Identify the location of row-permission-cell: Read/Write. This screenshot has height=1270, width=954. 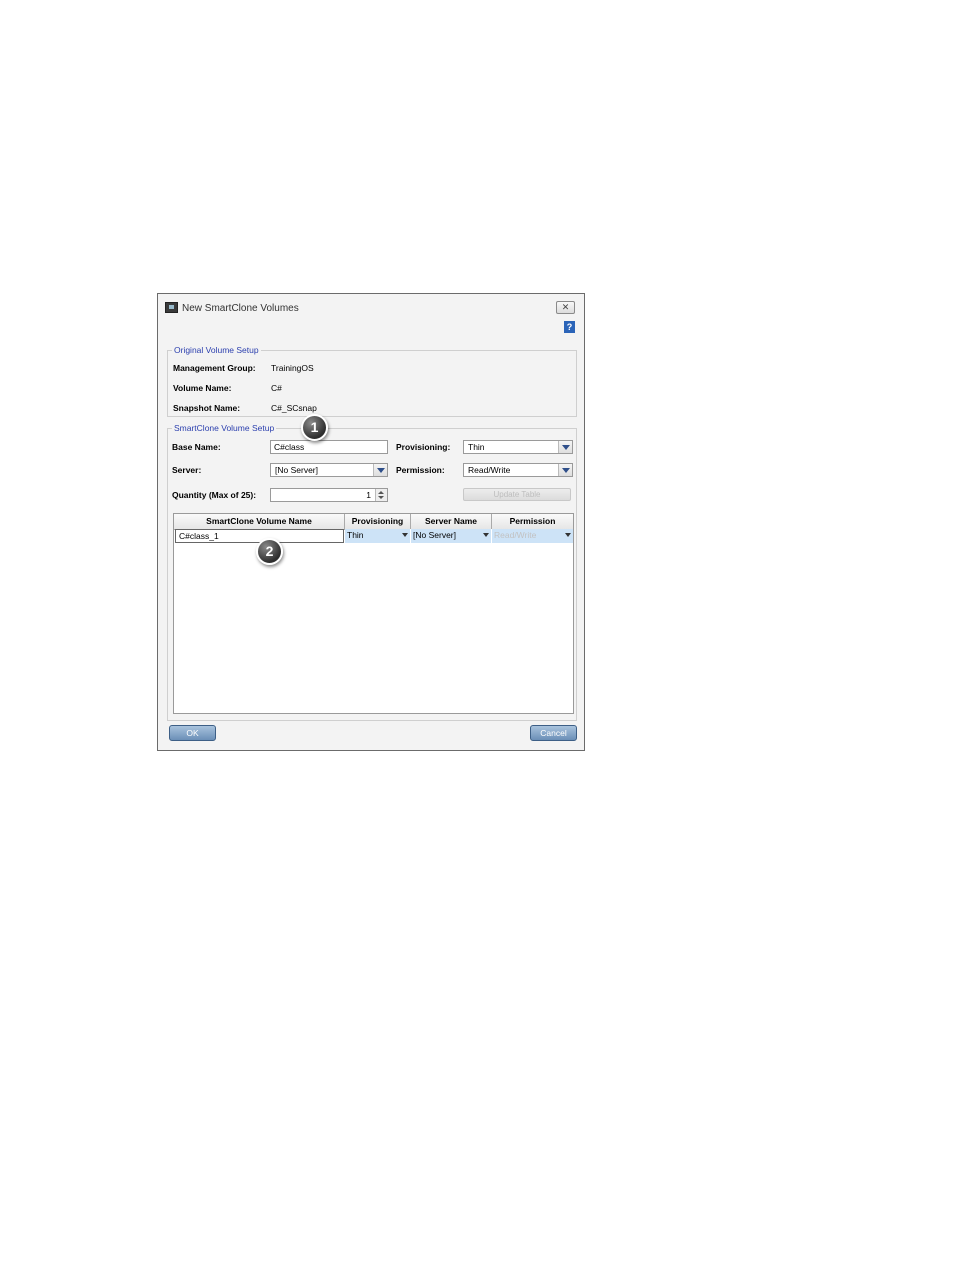
(532, 536).